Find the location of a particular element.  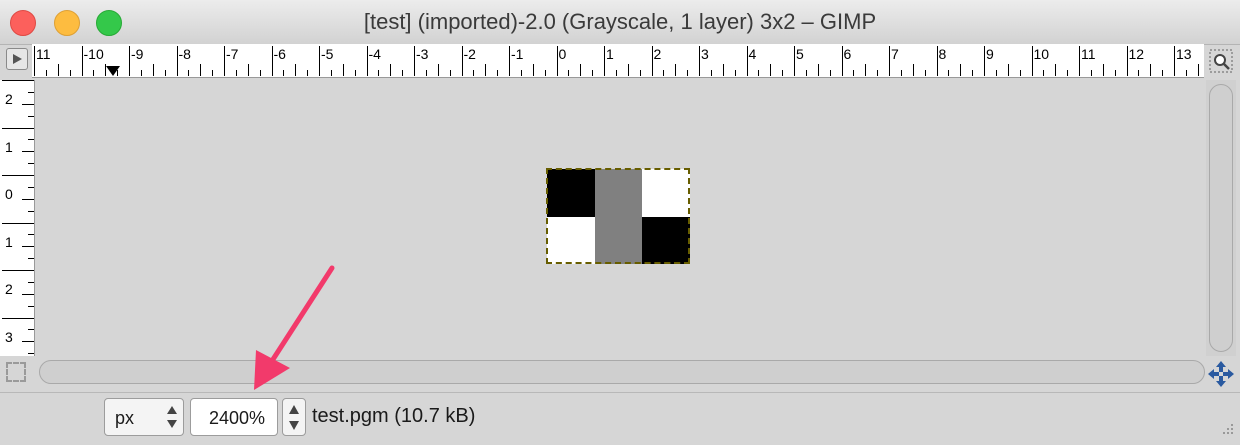

annotation-arrow-icon is located at coordinates (294, 327).